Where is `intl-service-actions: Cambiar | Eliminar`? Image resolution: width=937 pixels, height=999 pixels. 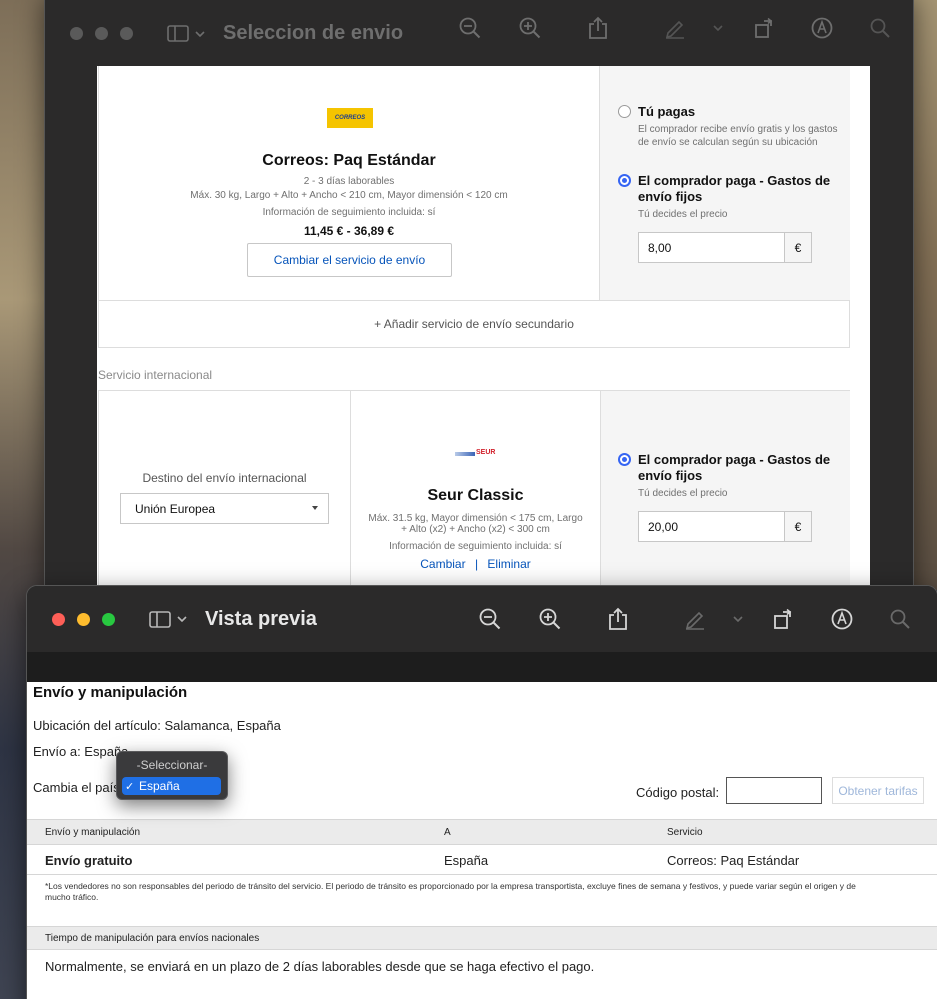 intl-service-actions: Cambiar | Eliminar is located at coordinates (475, 564).